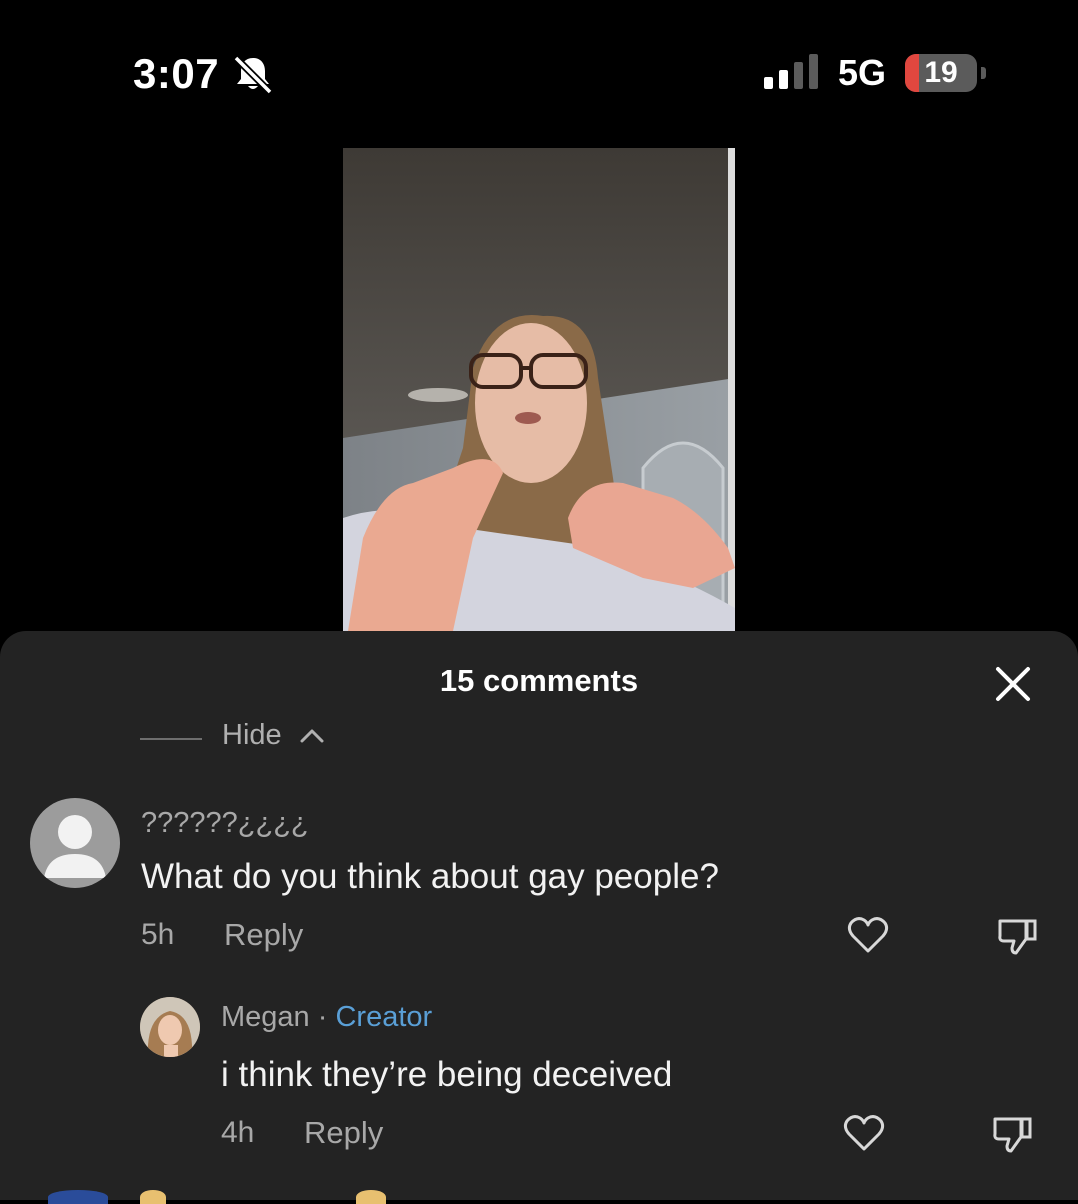 This screenshot has width=1078, height=1204. What do you see at coordinates (265, 1017) in the screenshot?
I see `reply-username: Megan` at bounding box center [265, 1017].